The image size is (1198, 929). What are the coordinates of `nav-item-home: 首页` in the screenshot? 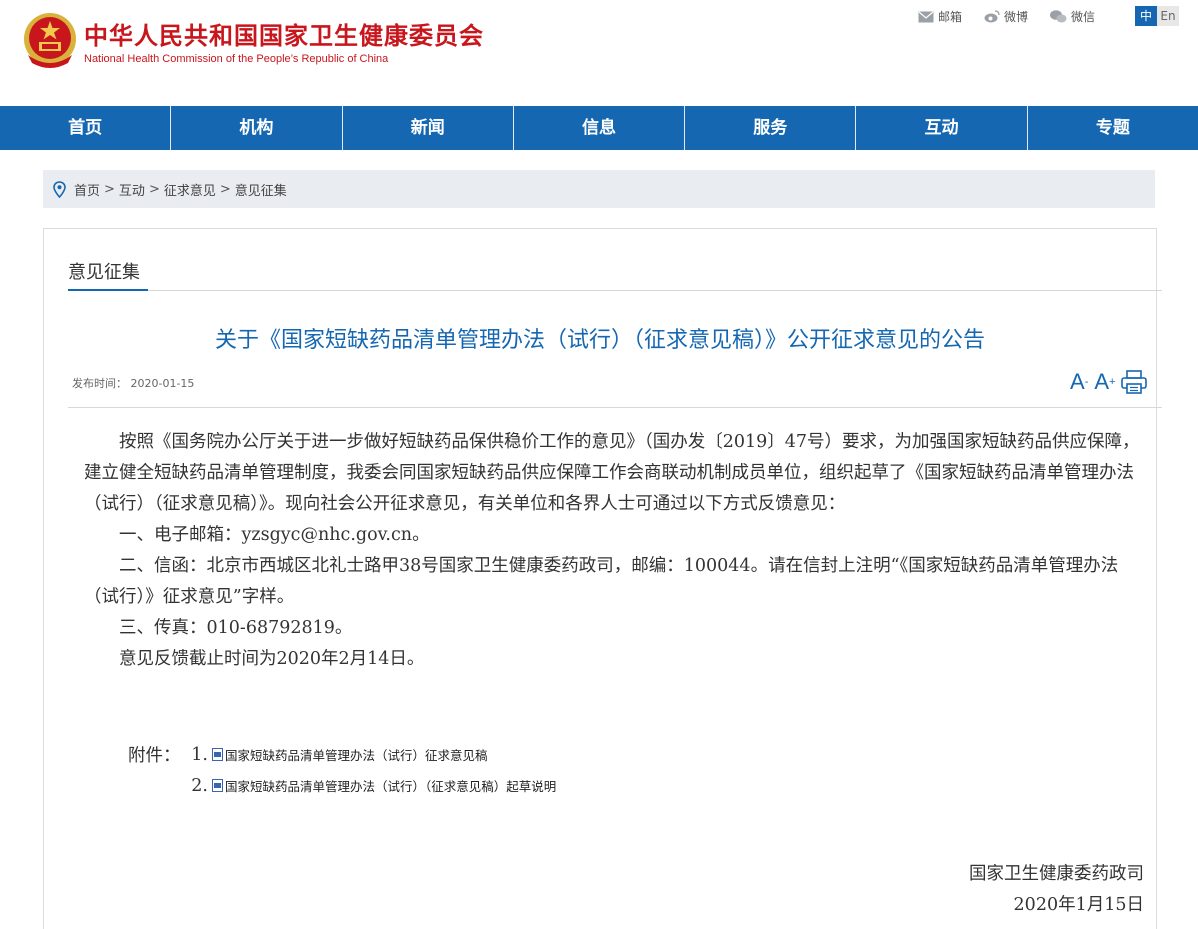 It's located at (85, 128).